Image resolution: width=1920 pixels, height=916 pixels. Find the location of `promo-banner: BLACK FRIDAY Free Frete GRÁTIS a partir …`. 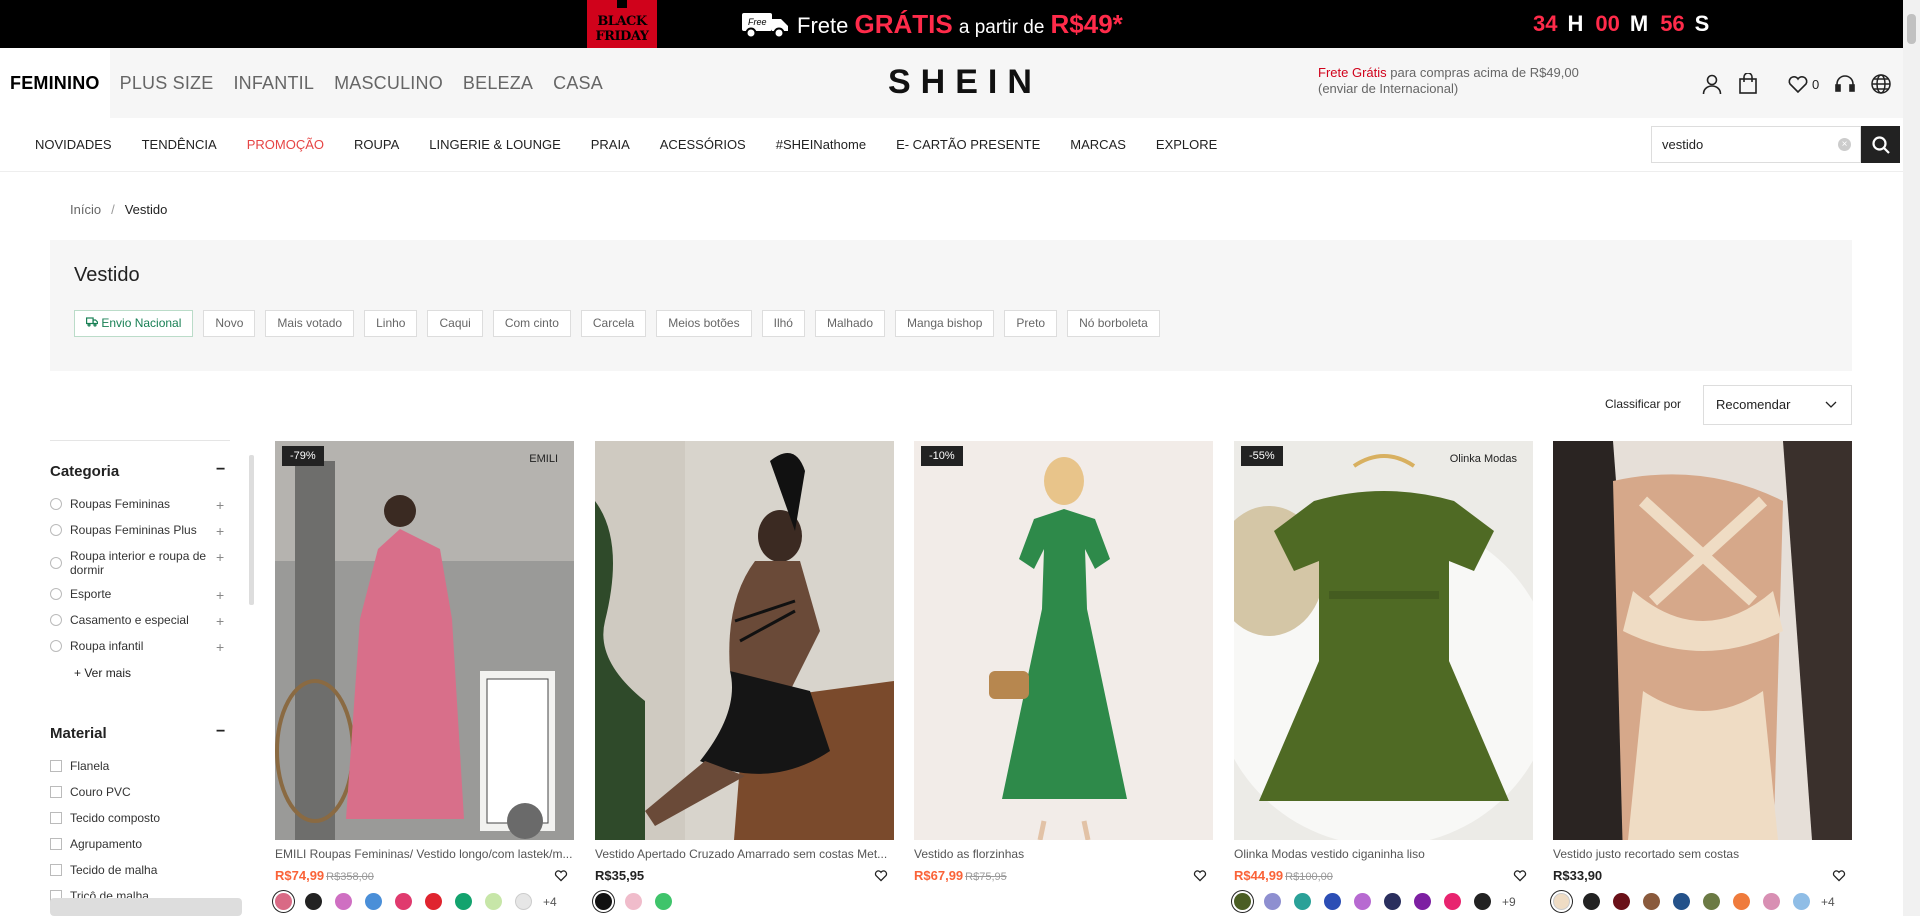

promo-banner: BLACK FRIDAY Free Frete GRÁTIS a partir … is located at coordinates (960, 24).